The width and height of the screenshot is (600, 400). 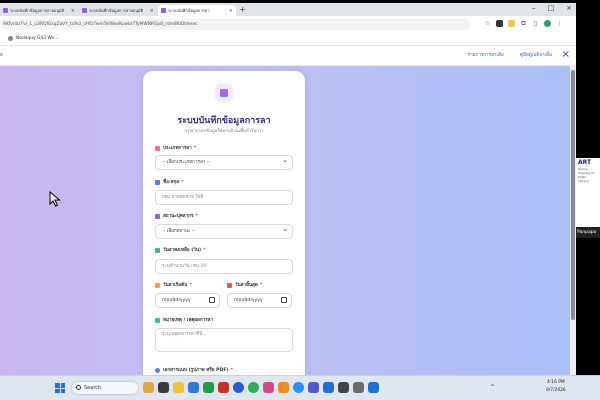 I want to click on nav-link-manual: คู่มือดูเบติลาเลิ้ม, so click(x=536, y=55).